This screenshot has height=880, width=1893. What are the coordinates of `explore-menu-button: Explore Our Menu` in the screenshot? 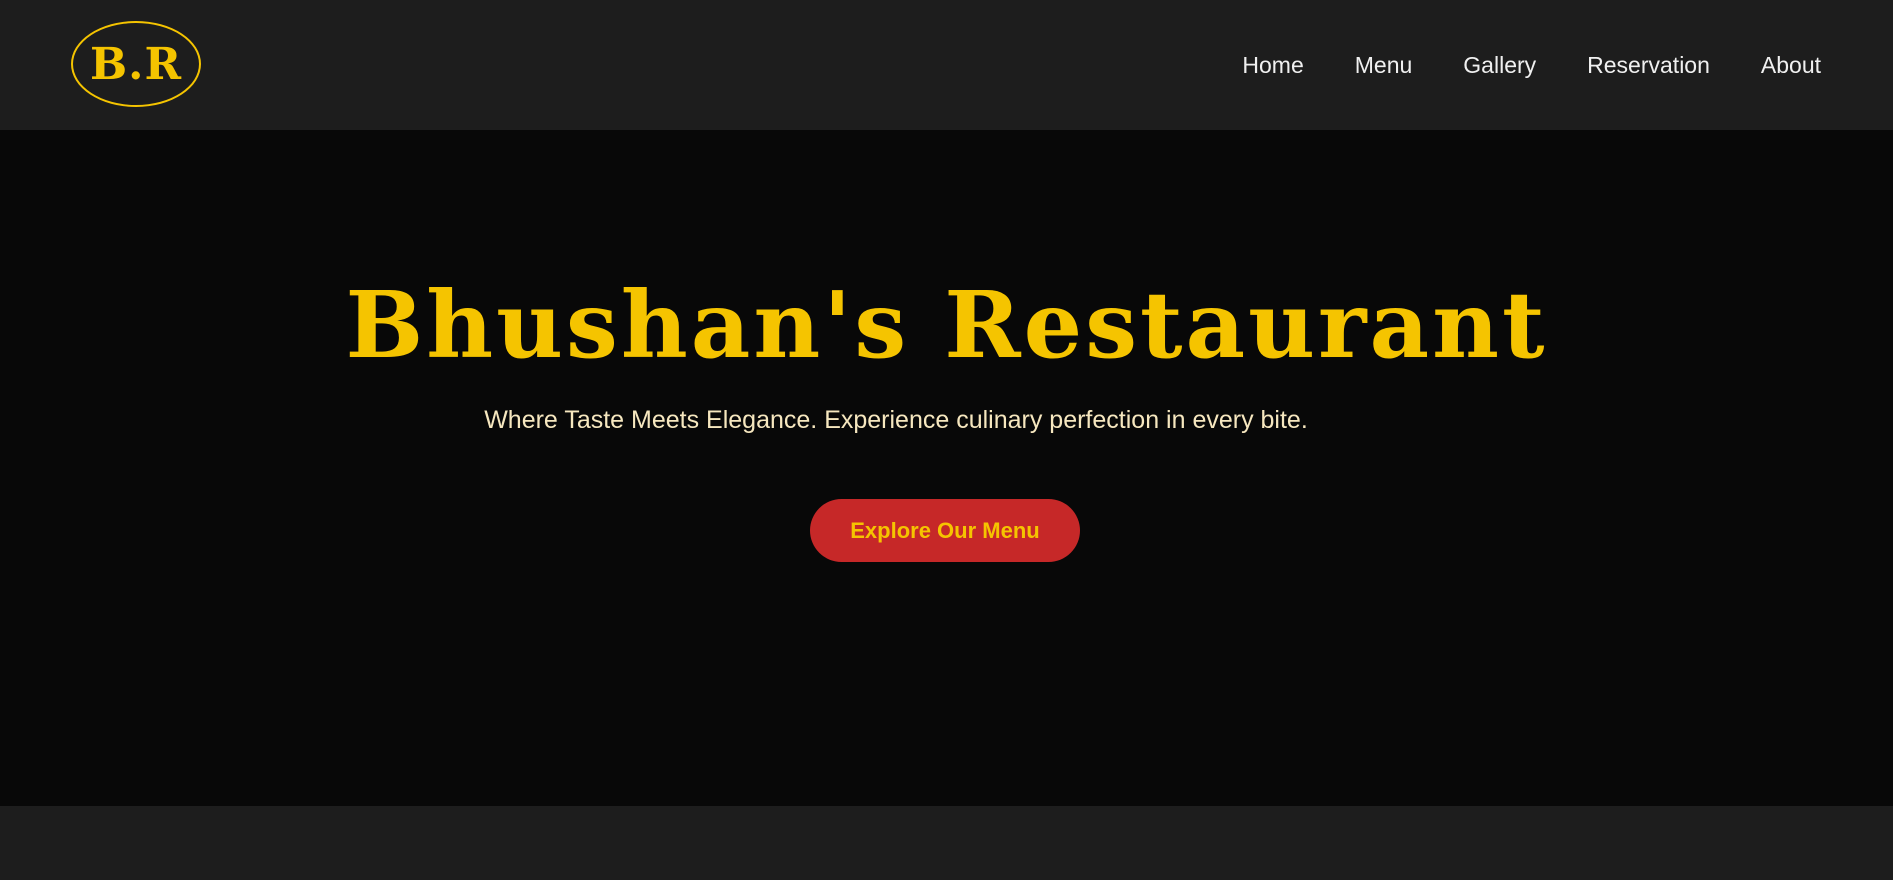 It's located at (945, 530).